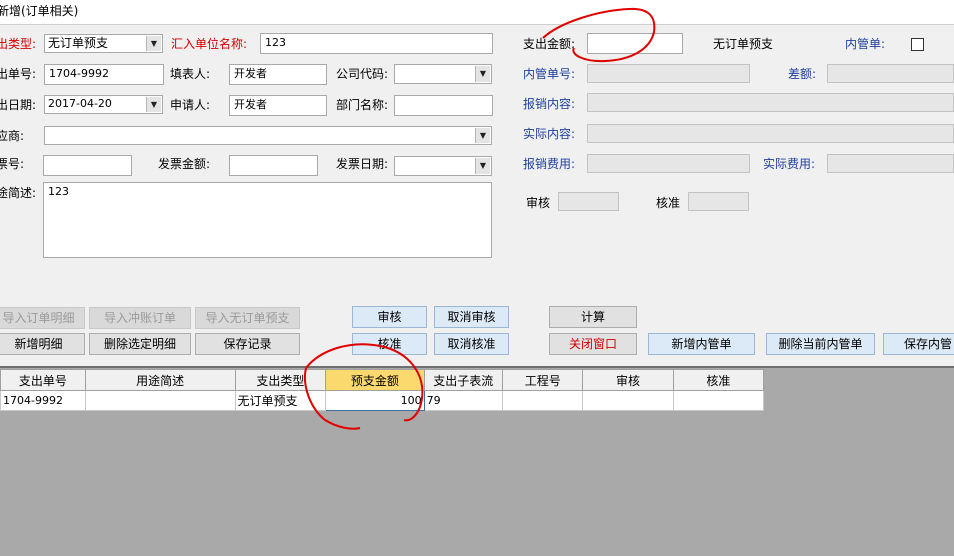 The height and width of the screenshot is (556, 954). Describe the element at coordinates (668, 203) in the screenshot. I see `approve-label: 核准` at that location.